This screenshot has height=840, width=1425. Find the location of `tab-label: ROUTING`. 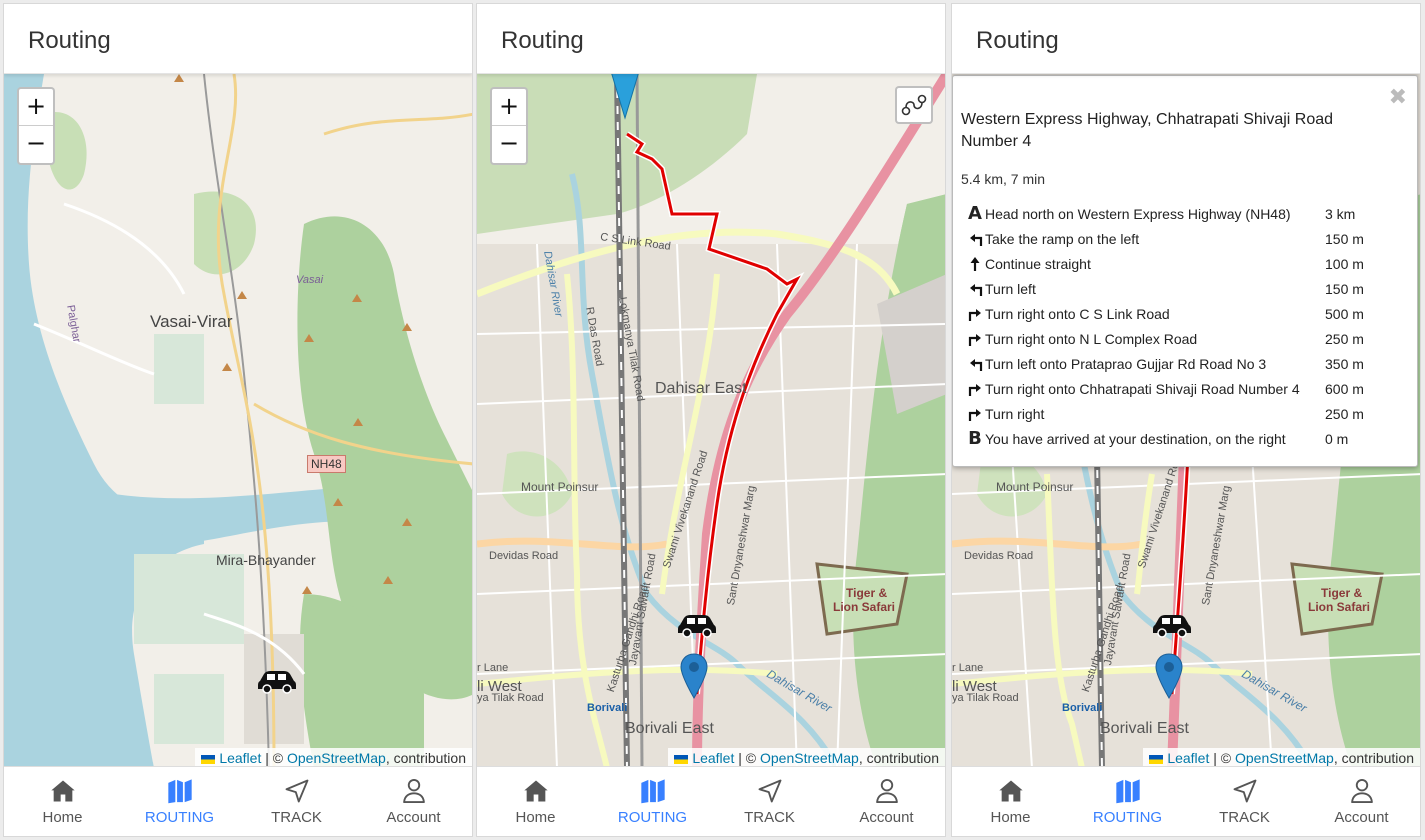

tab-label: ROUTING is located at coordinates (652, 817).